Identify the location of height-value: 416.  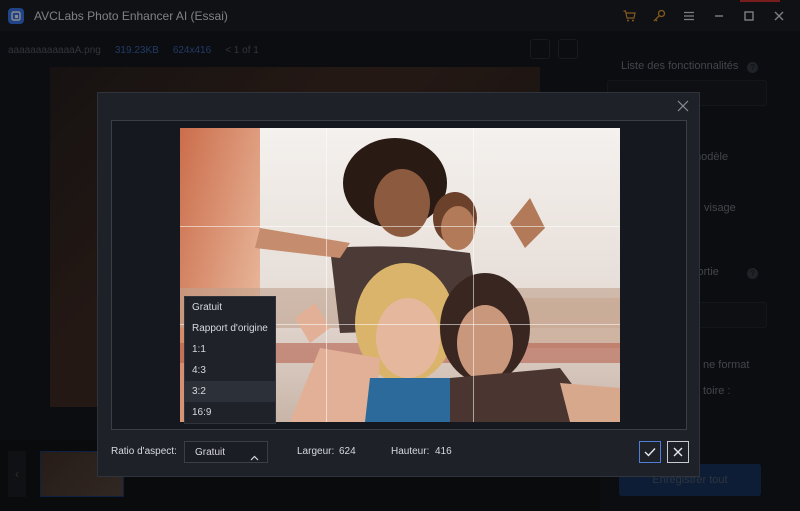
(443, 451).